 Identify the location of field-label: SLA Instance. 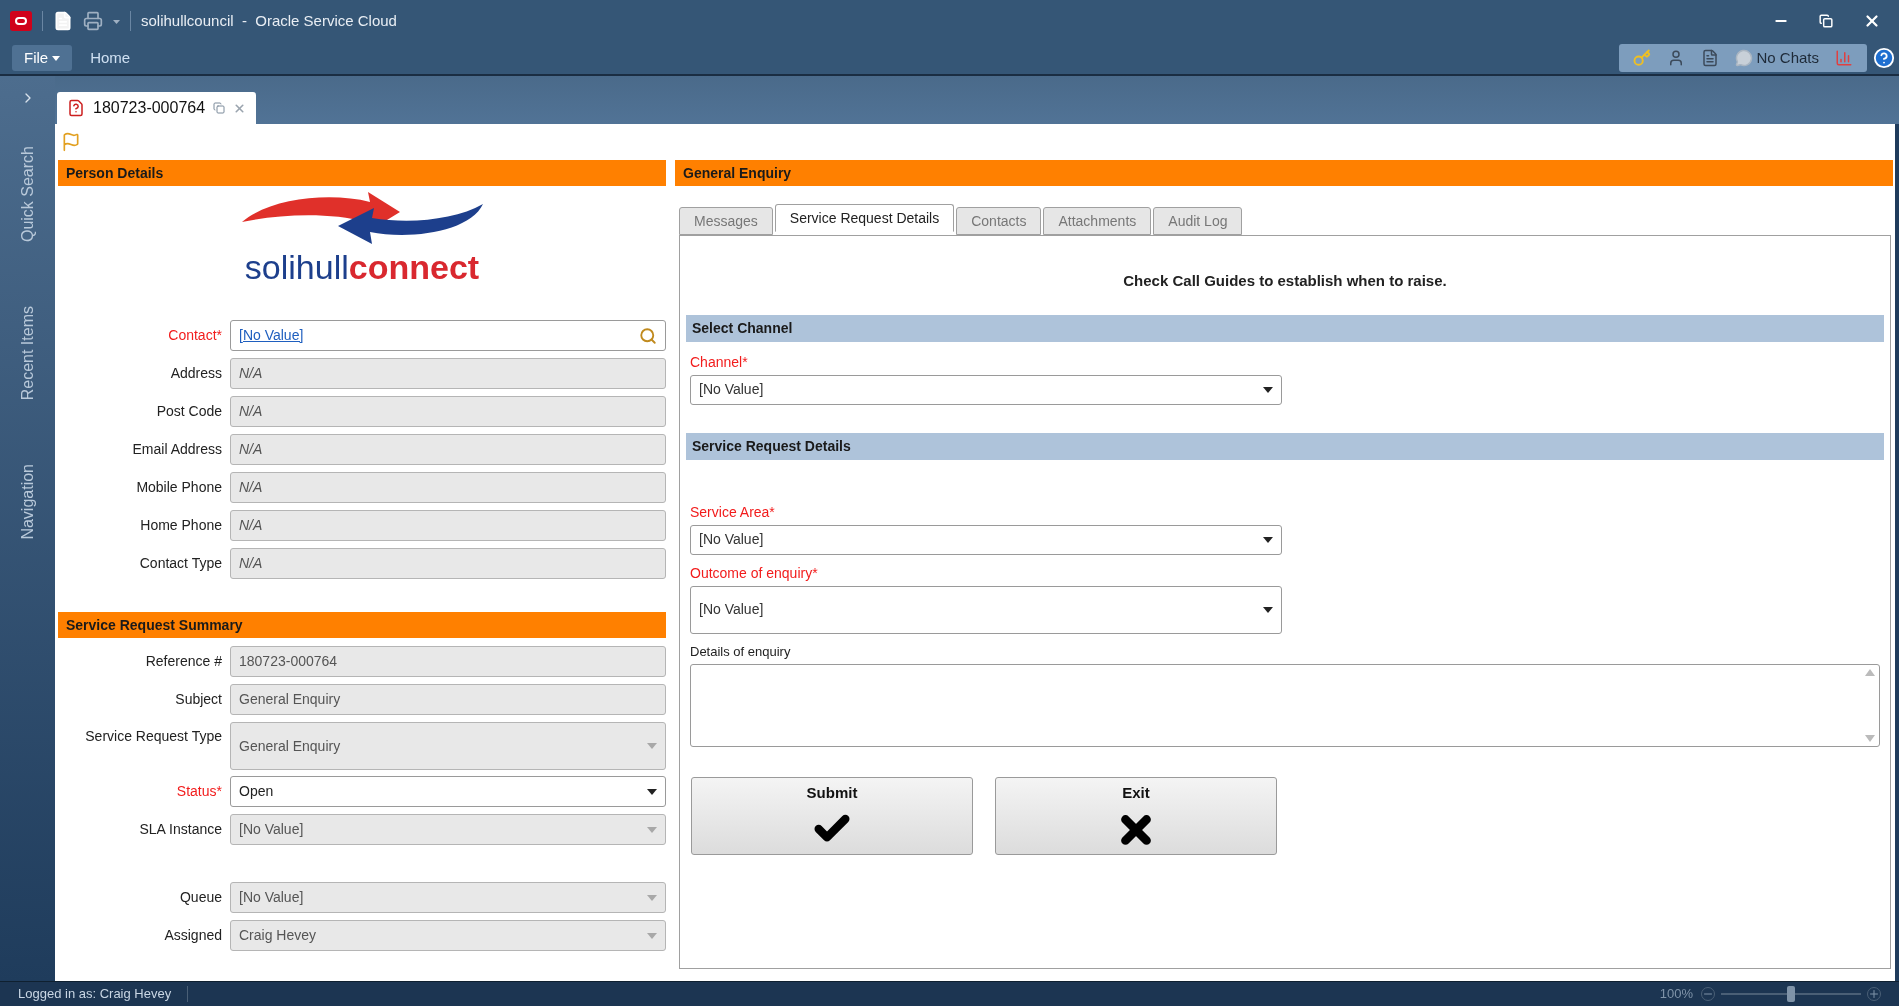
(180, 829).